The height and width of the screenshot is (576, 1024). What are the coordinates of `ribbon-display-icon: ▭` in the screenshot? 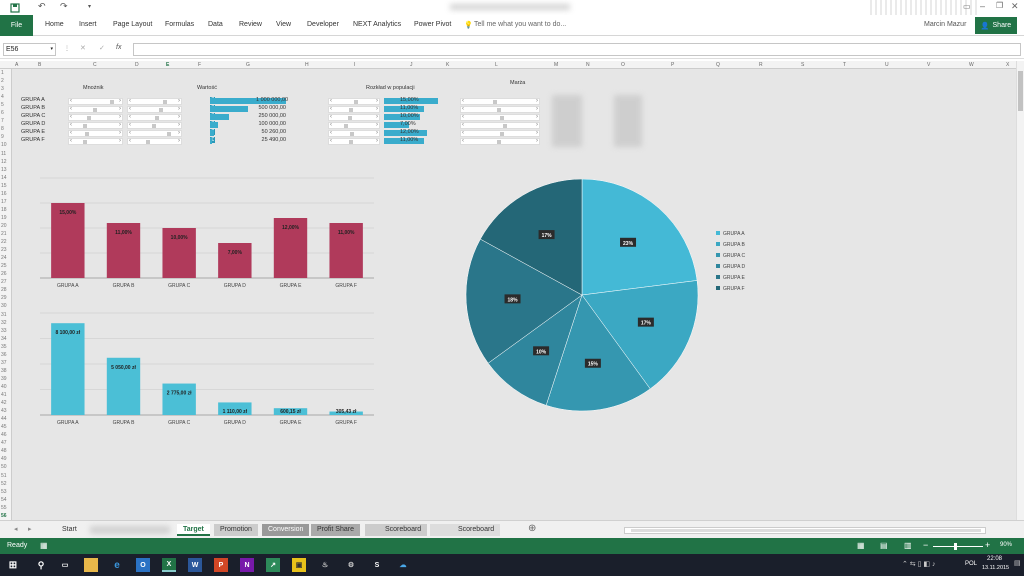 It's located at (967, 6).